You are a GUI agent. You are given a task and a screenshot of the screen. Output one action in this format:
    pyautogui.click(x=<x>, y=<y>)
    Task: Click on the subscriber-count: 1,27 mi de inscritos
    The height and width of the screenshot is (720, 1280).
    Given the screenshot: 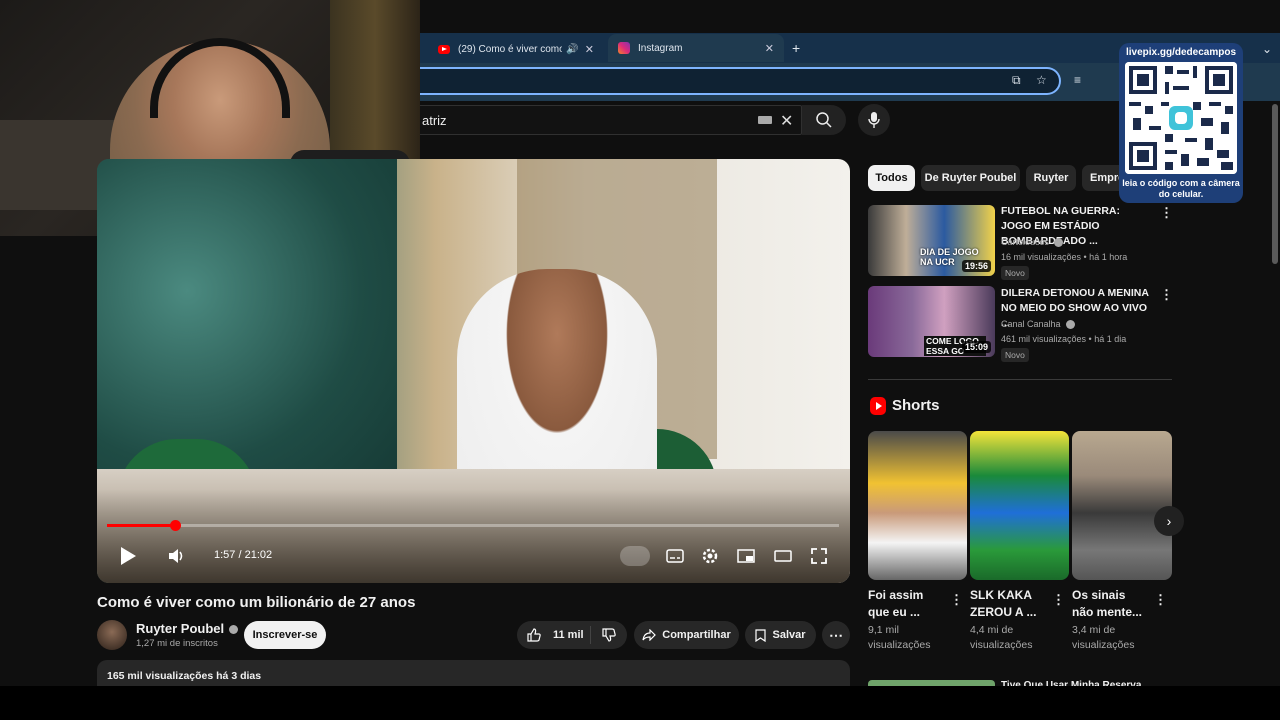 What is the action you would take?
    pyautogui.click(x=177, y=643)
    